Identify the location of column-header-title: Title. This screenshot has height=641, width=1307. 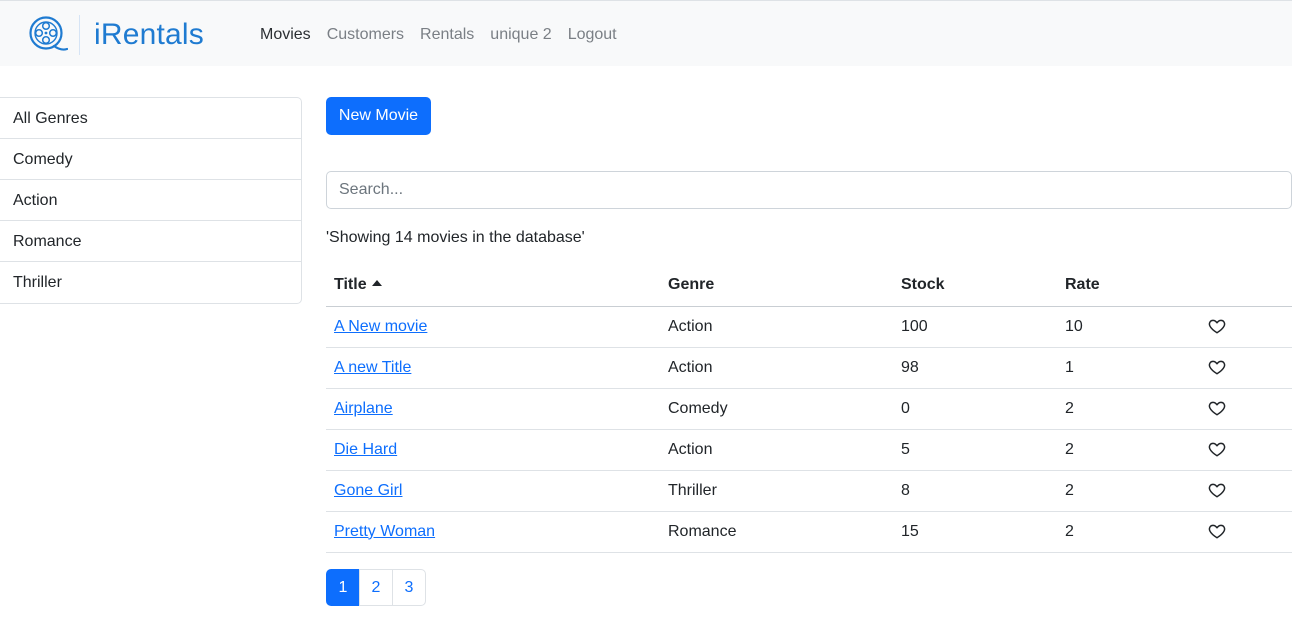
(493, 286).